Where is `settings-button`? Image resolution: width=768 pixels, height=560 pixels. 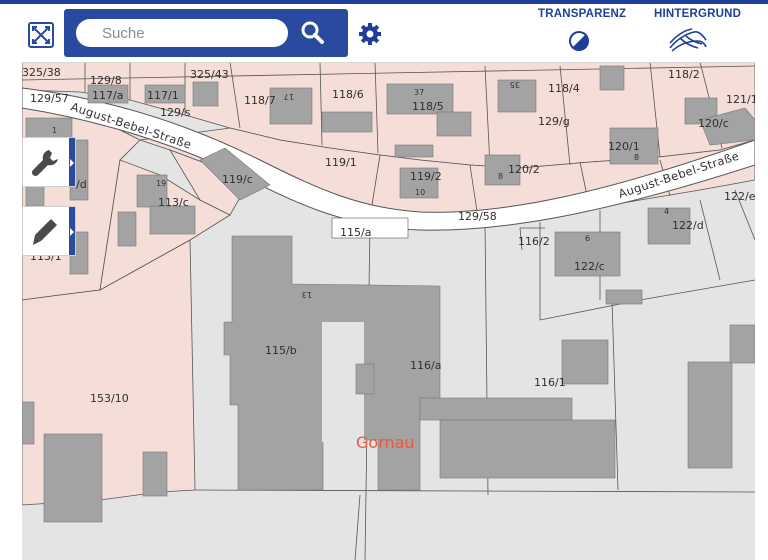 settings-button is located at coordinates (370, 34).